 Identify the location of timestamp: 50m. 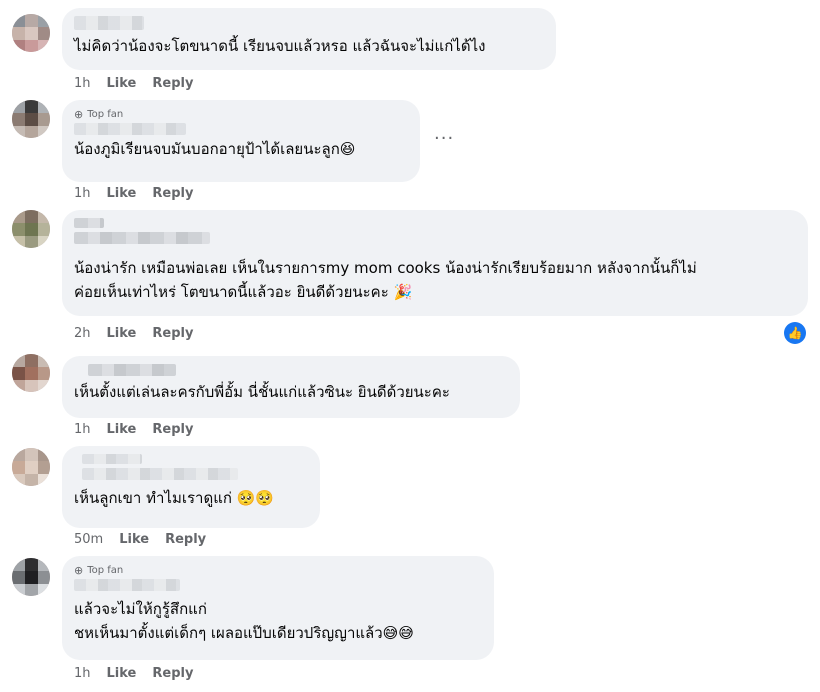
(88, 539).